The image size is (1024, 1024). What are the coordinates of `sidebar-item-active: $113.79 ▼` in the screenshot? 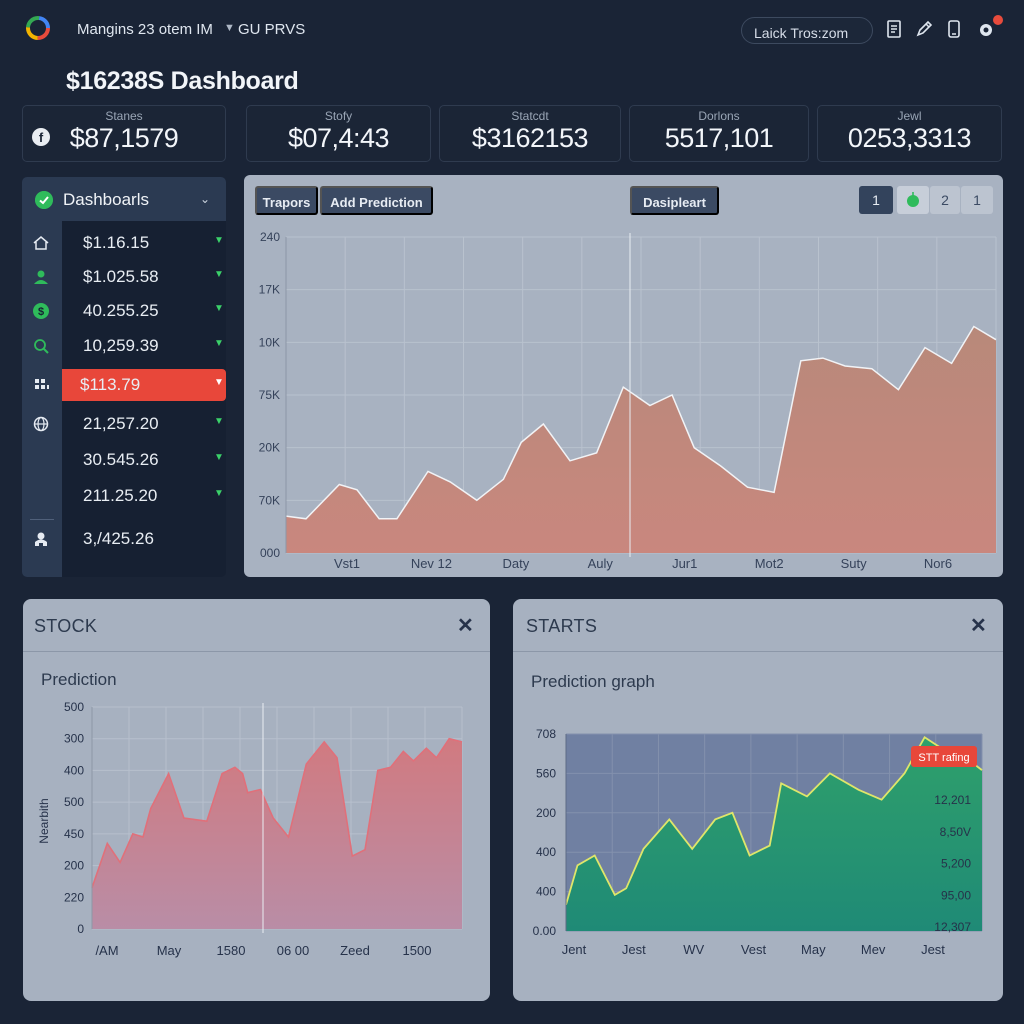 It's located at (124, 385).